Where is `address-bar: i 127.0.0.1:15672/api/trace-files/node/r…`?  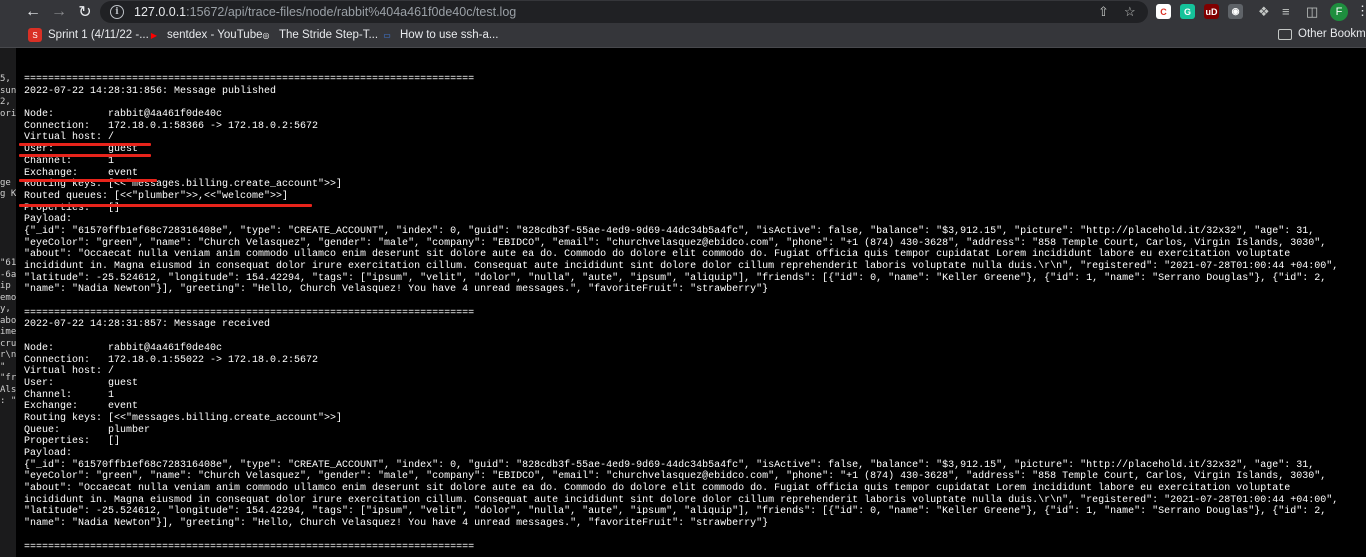 address-bar: i 127.0.0.1:15672/api/trace-files/node/r… is located at coordinates (624, 12).